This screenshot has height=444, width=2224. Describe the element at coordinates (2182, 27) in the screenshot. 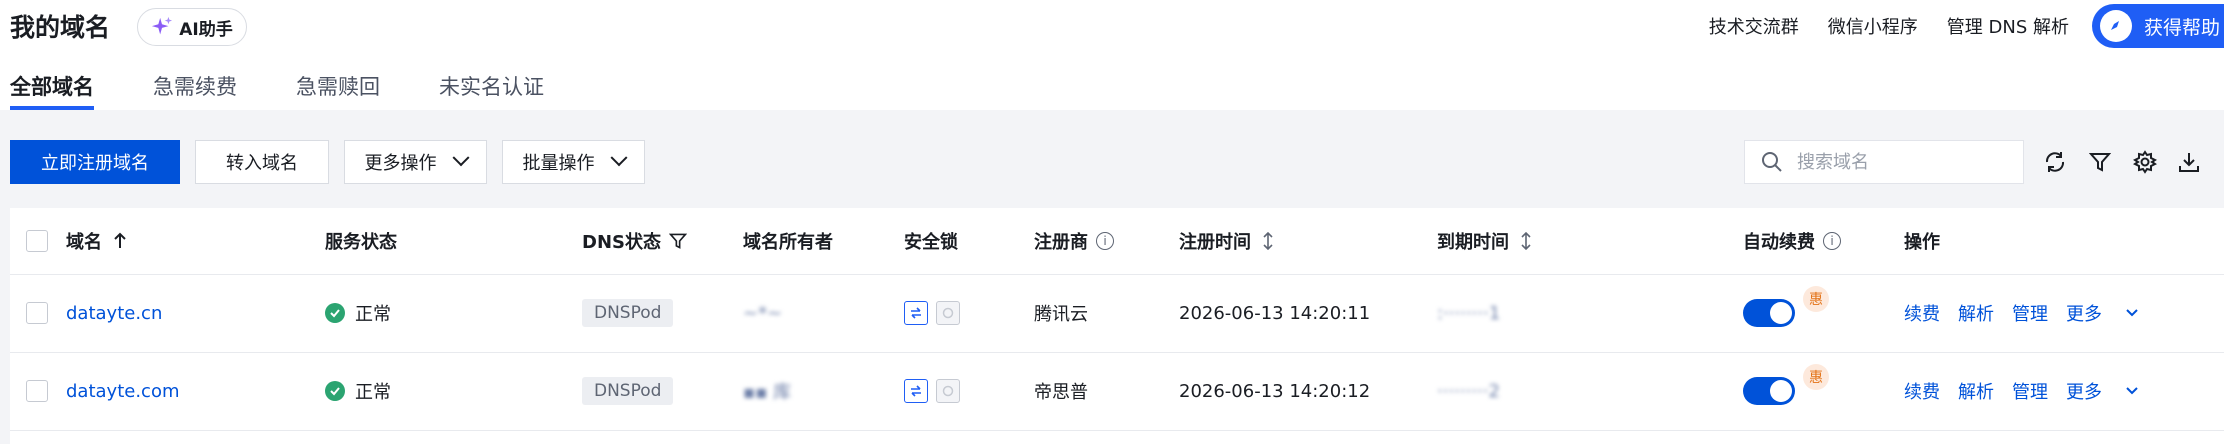

I see `get-help-label: 获得帮助` at that location.